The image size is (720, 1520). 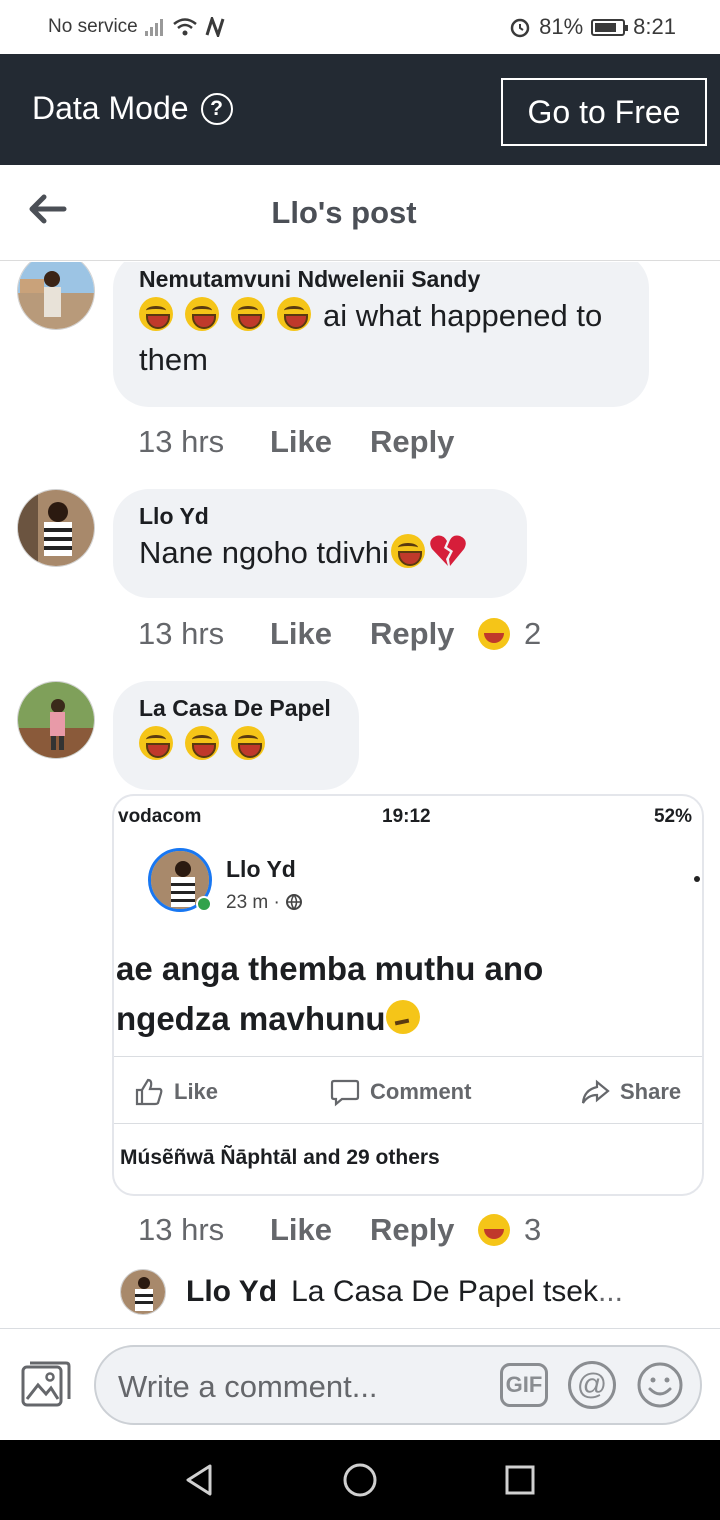 I want to click on recents-square-icon, so click(x=520, y=1480).